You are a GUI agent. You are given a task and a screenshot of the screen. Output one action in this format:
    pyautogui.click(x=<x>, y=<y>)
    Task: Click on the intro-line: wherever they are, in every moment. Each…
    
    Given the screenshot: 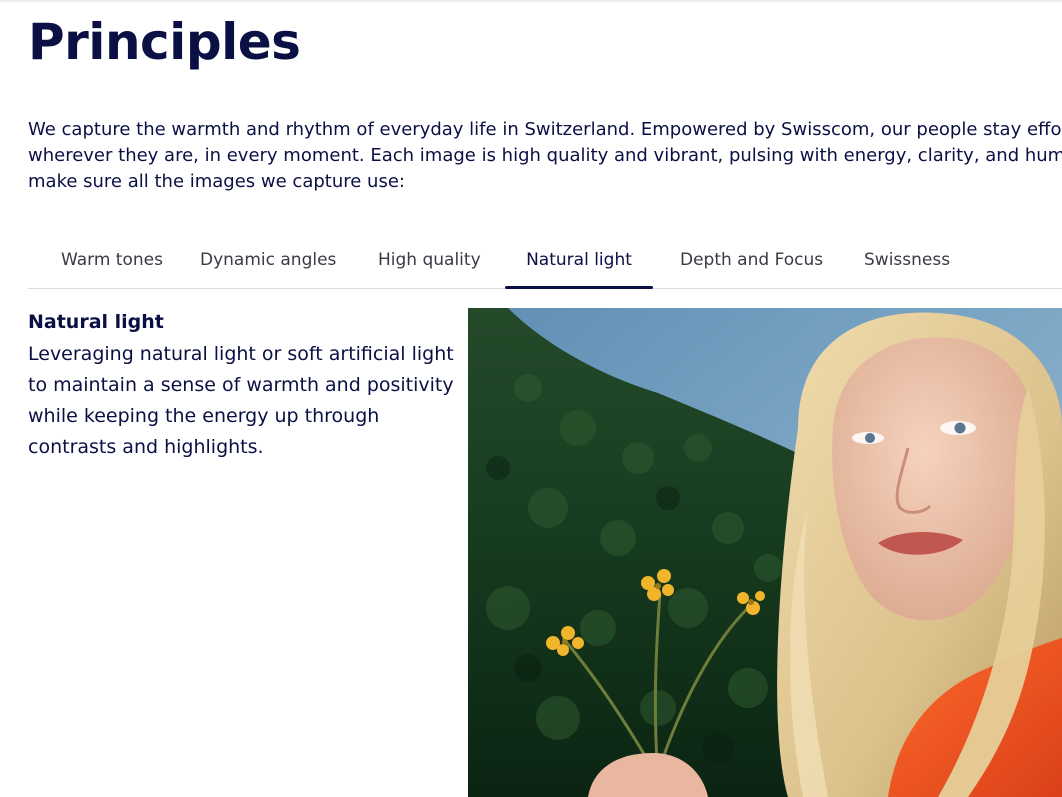 What is the action you would take?
    pyautogui.click(x=545, y=155)
    